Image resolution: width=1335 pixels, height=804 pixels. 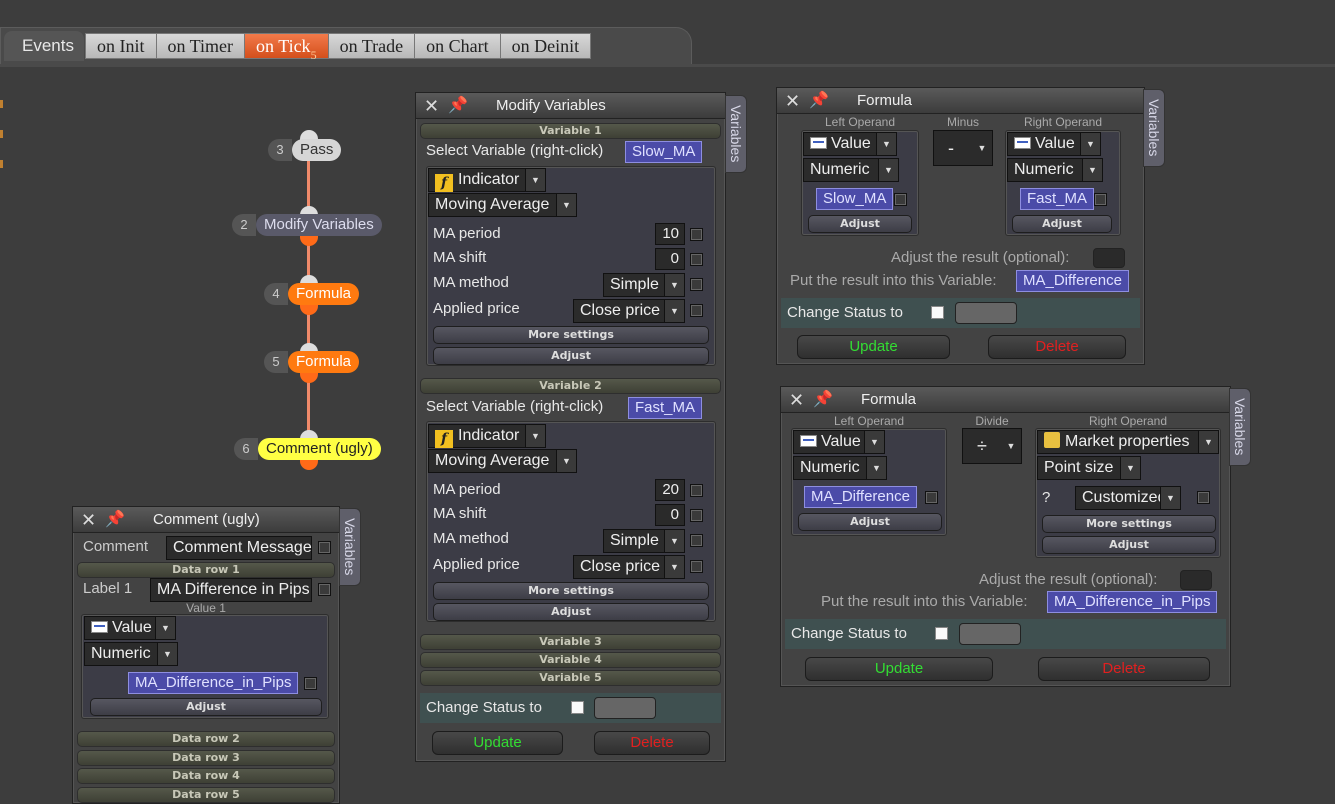 I want to click on tab-on-trade: on Trade, so click(x=372, y=46).